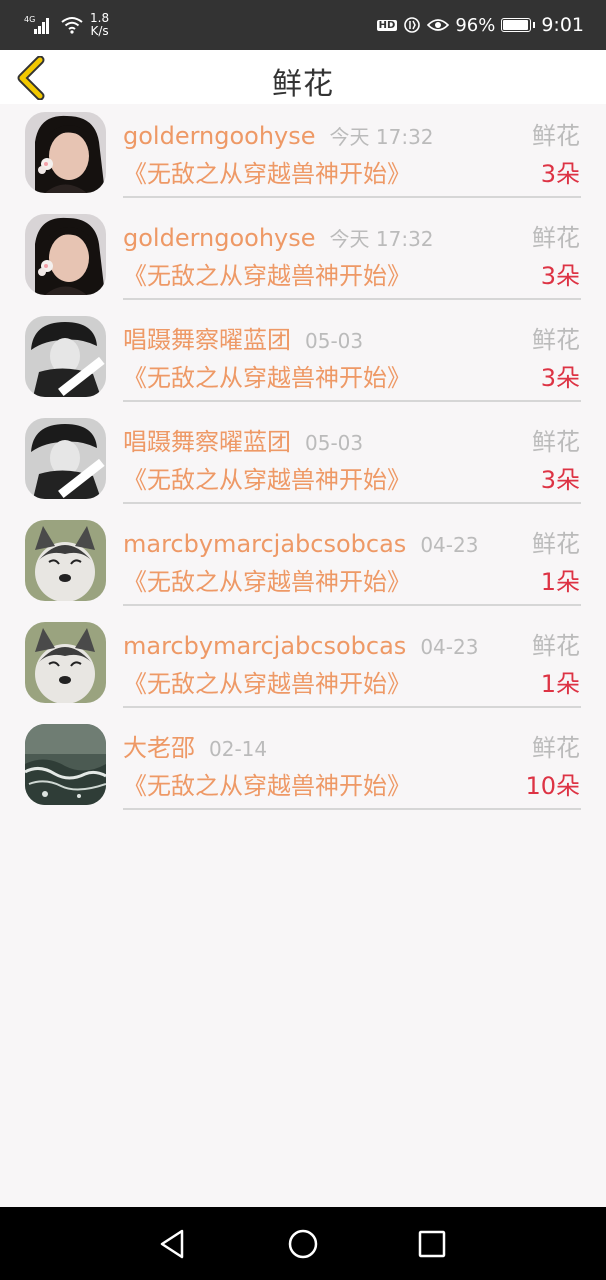 Image resolution: width=606 pixels, height=1280 pixels. Describe the element at coordinates (303, 84) in the screenshot. I see `page-title: 鲜花` at that location.